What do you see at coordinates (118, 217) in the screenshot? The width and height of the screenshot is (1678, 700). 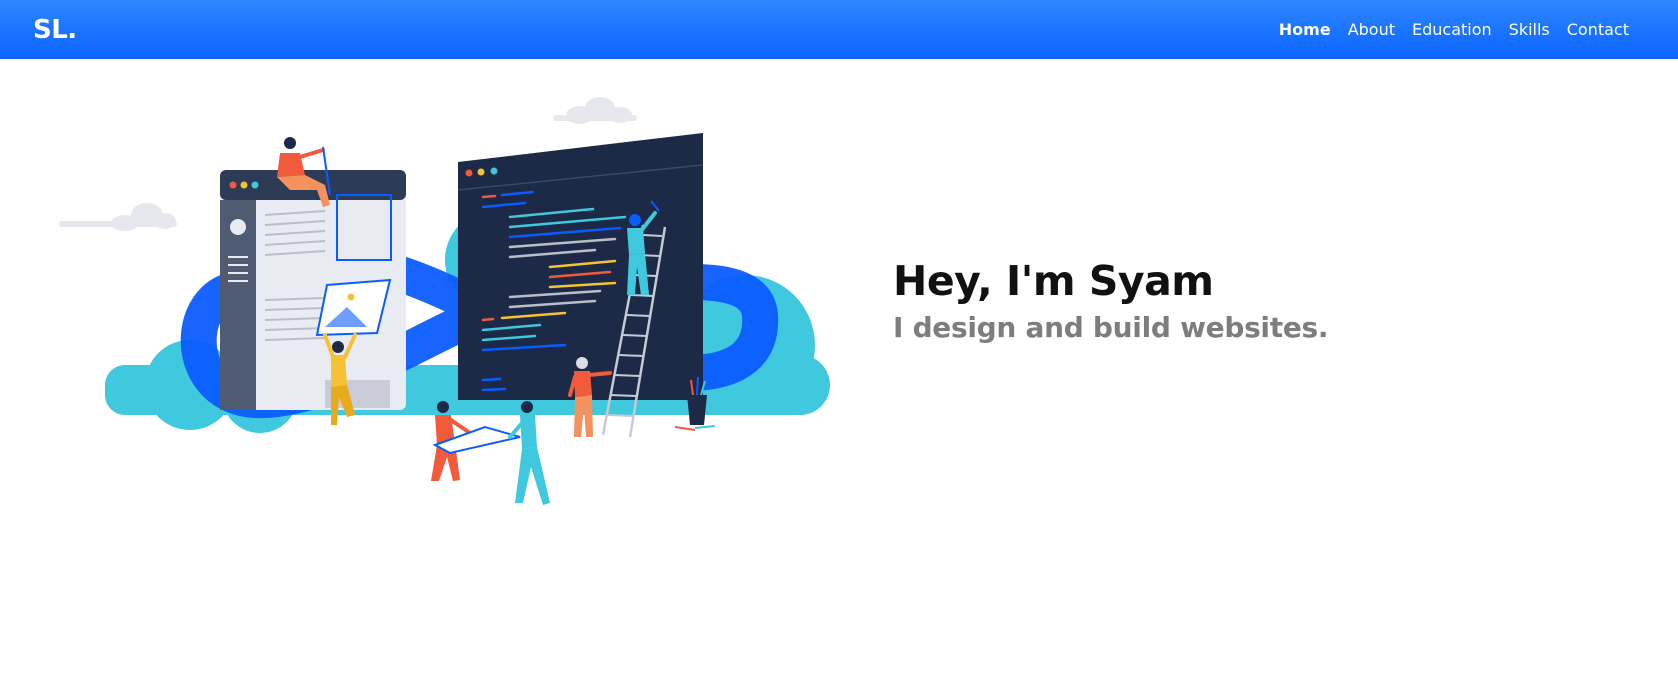 I see `grey-cloud-left` at bounding box center [118, 217].